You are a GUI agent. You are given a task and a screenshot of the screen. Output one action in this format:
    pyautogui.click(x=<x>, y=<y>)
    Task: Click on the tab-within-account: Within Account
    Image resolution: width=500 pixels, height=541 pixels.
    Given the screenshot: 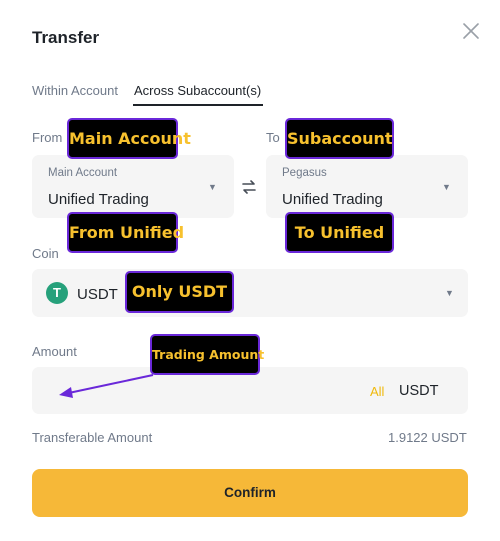 What is the action you would take?
    pyautogui.click(x=75, y=94)
    